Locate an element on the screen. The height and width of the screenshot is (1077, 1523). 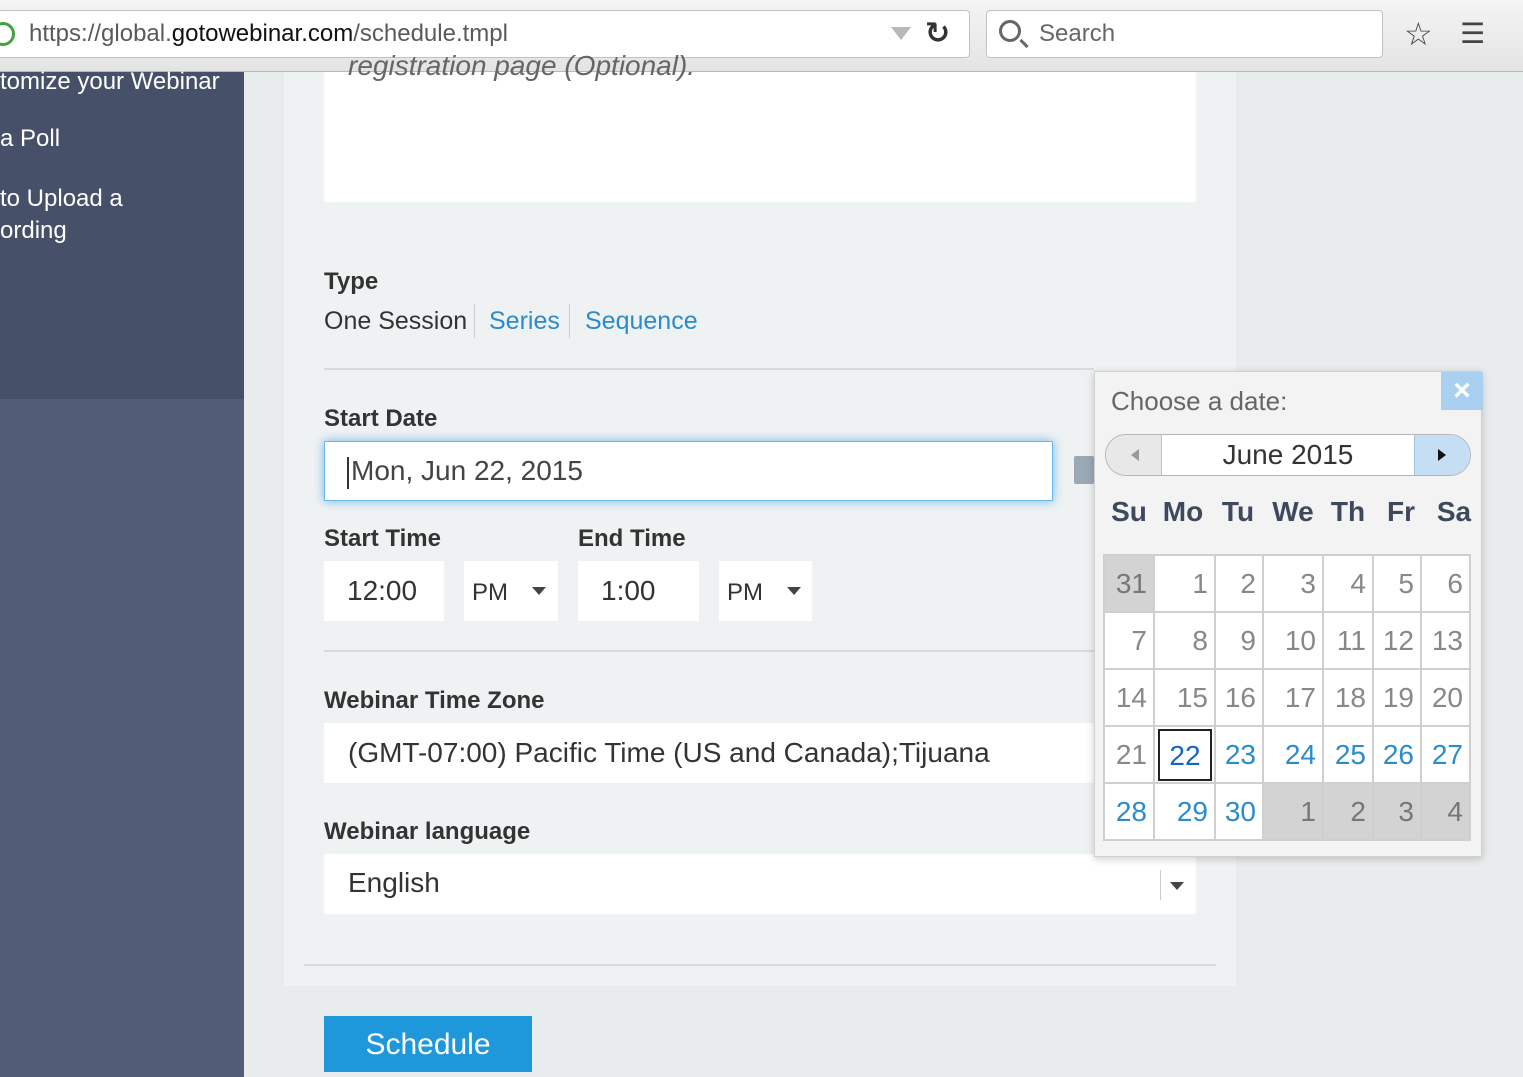
sidebar-item-upload-cont: ording is located at coordinates (33, 231).